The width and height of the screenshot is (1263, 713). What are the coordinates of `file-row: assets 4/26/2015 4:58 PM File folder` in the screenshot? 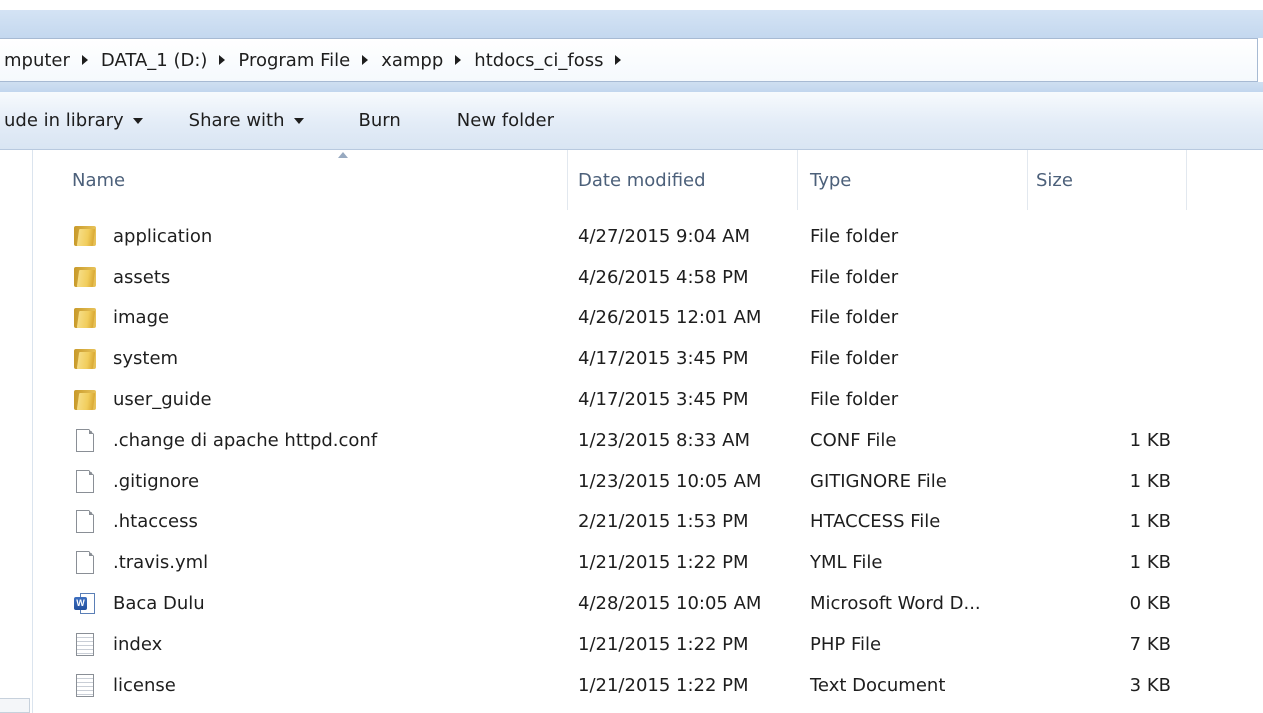 It's located at (648, 277).